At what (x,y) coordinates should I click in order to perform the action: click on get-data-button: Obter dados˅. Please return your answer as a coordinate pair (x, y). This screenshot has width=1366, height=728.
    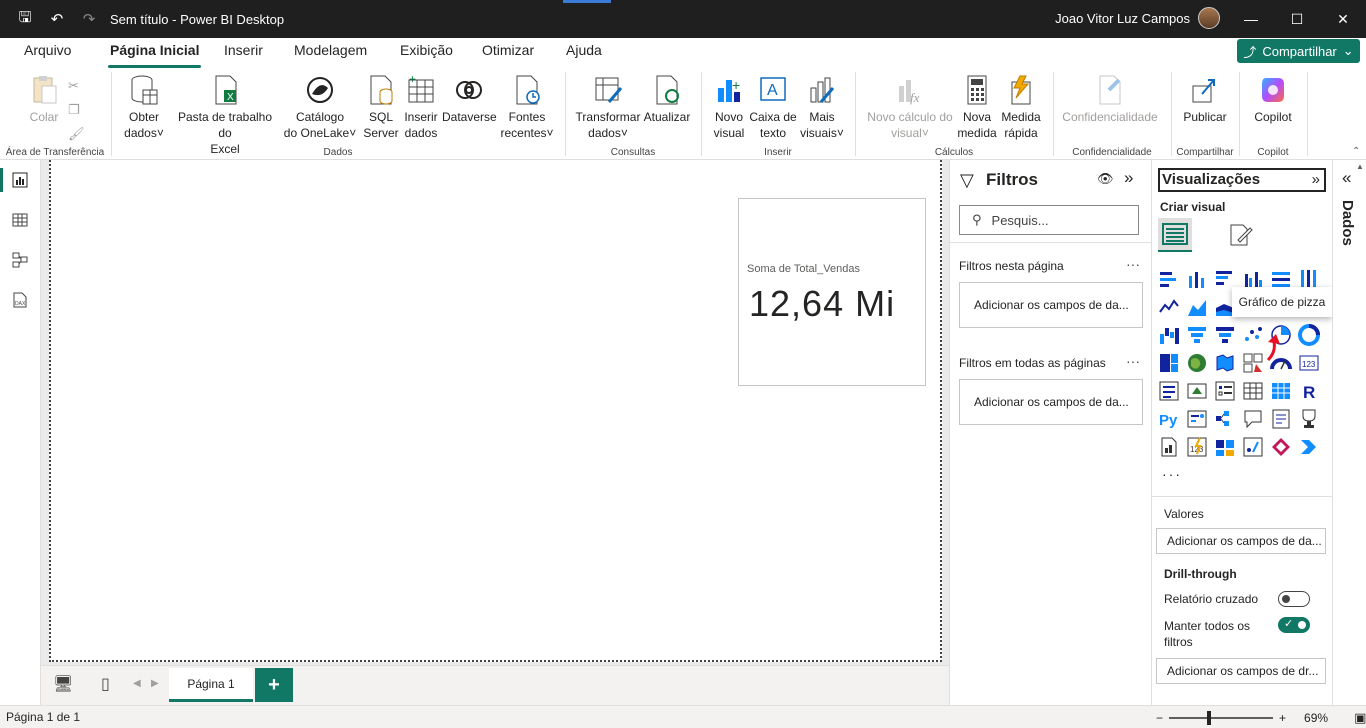
    Looking at the image, I should click on (144, 107).